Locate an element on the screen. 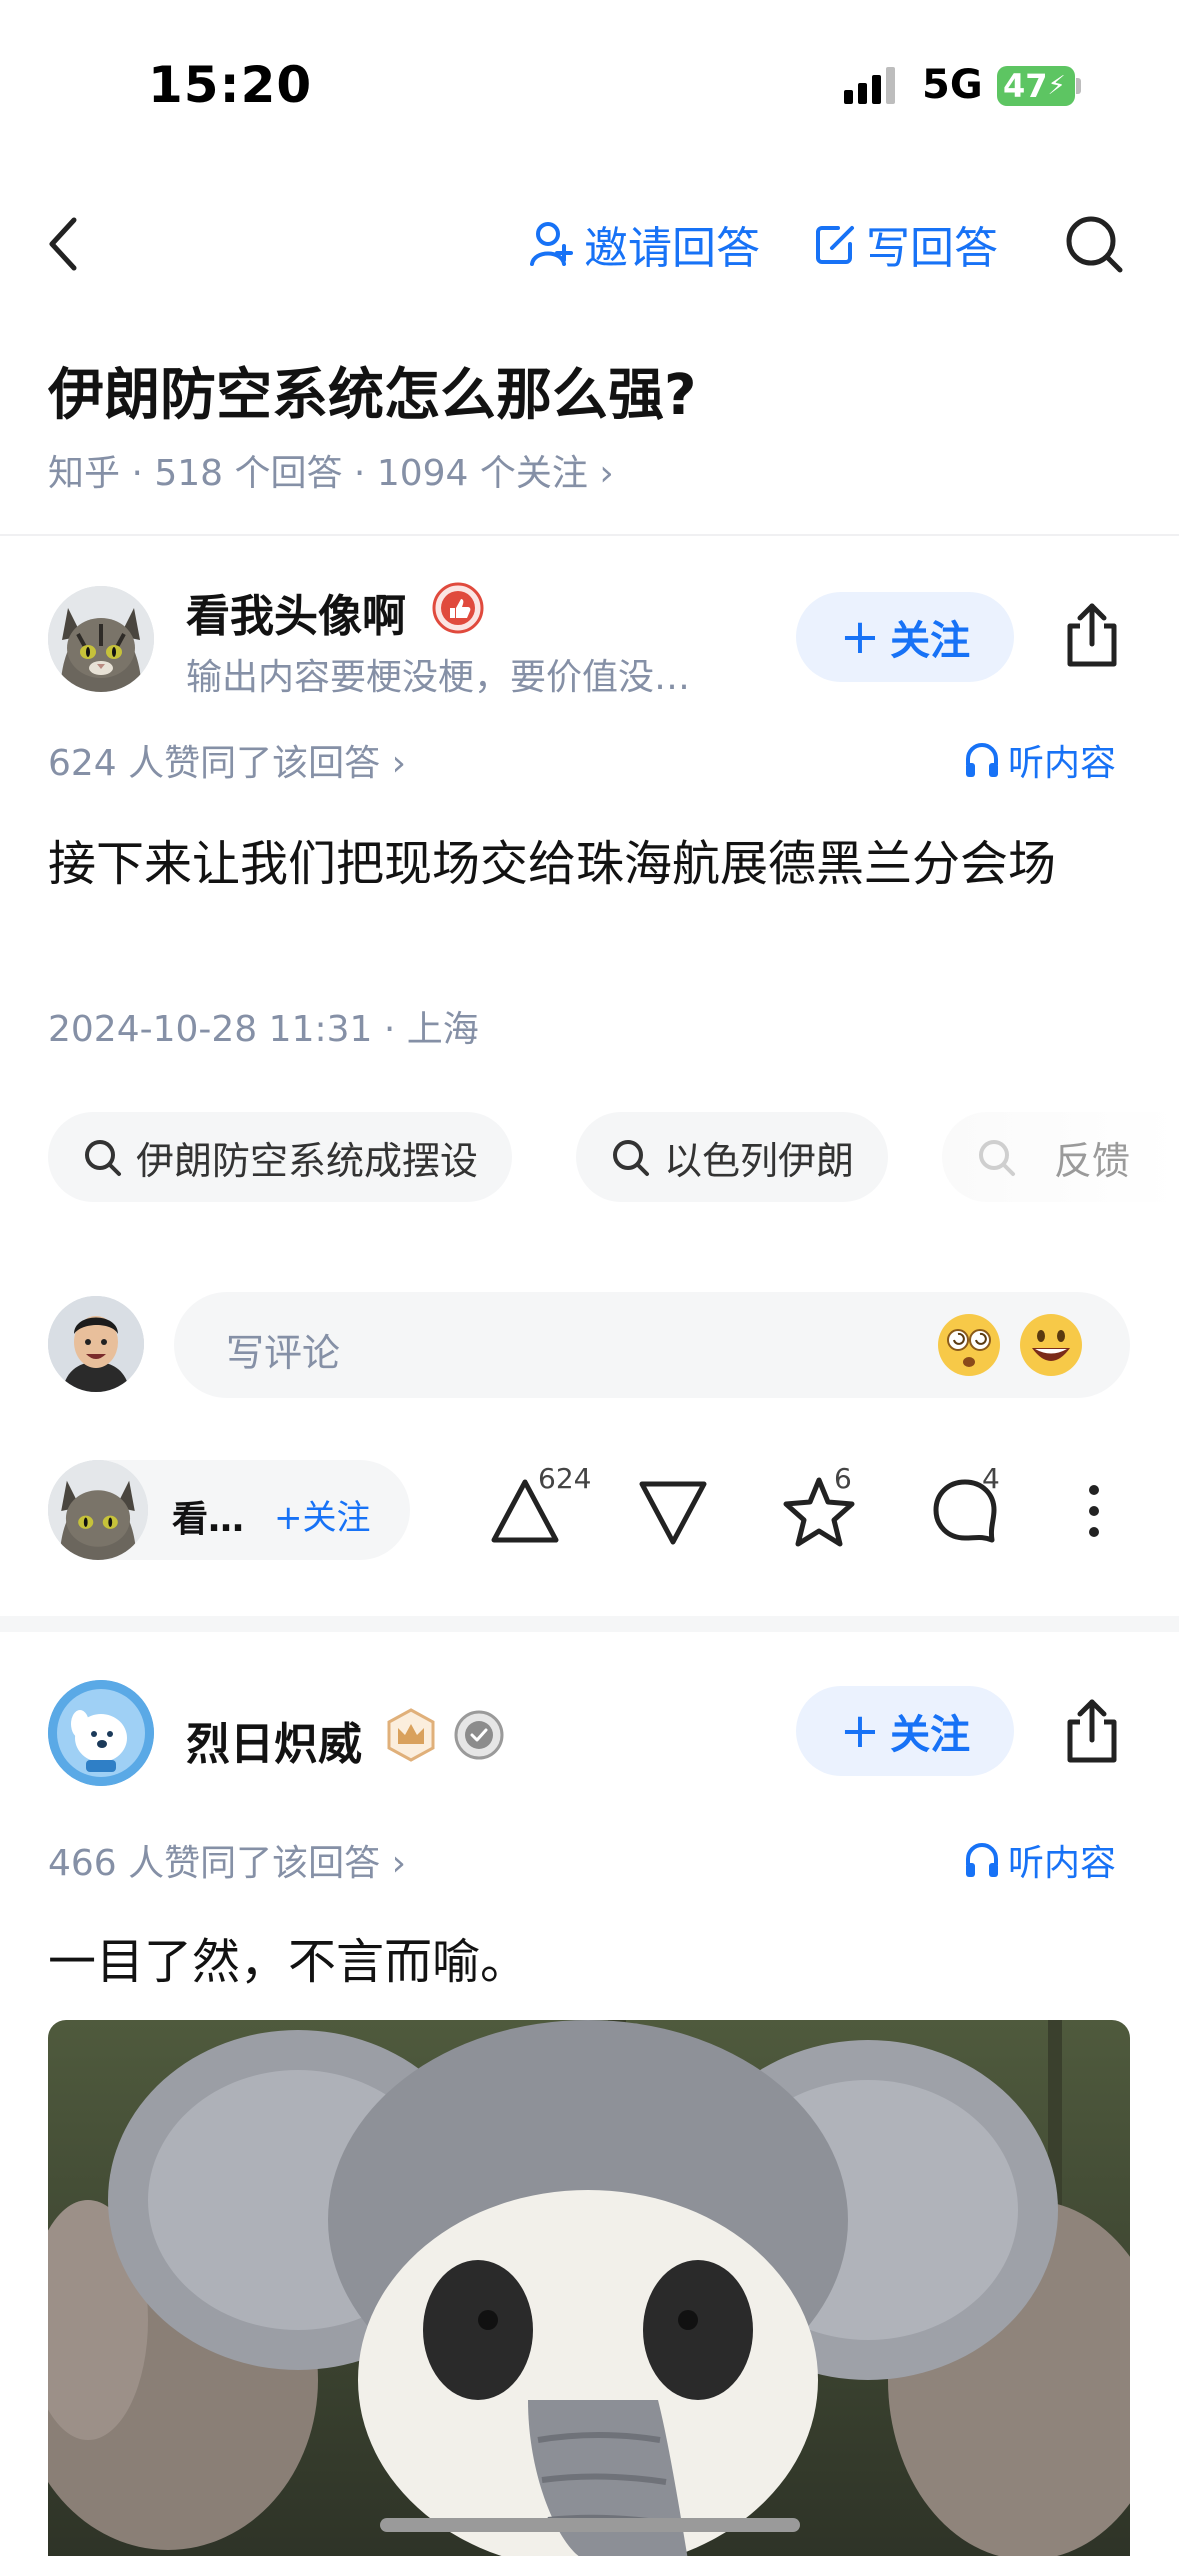 The width and height of the screenshot is (1179, 2556). invite-user-icon is located at coordinates (551, 244).